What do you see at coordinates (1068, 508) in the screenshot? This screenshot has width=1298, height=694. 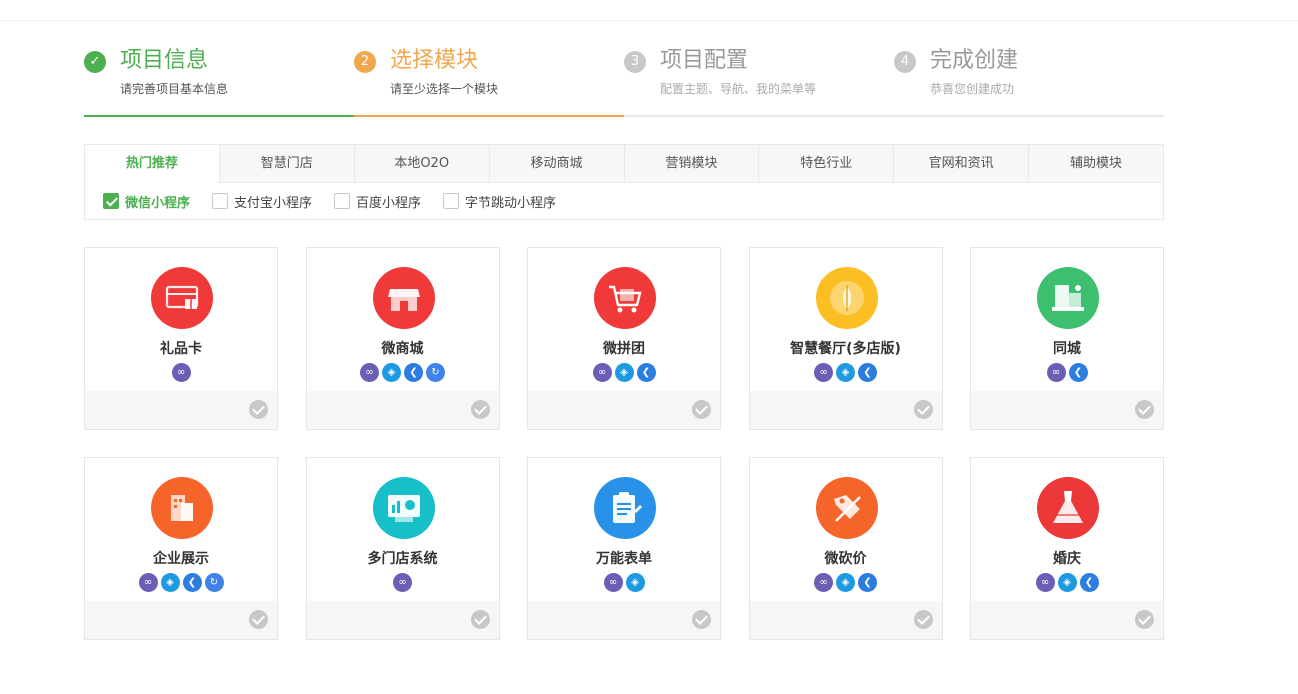 I see `wedding-dress-icon` at bounding box center [1068, 508].